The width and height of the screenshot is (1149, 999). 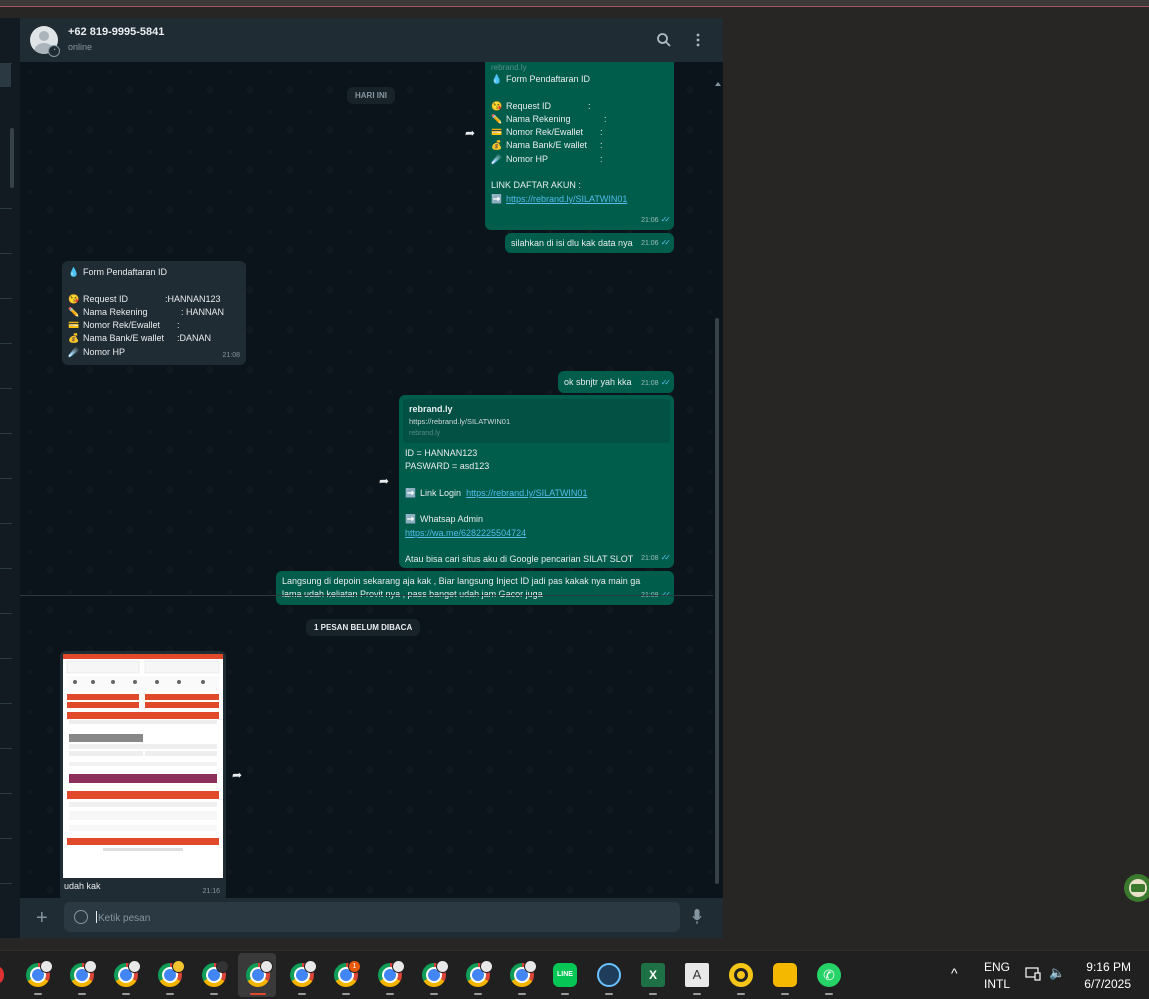 What do you see at coordinates (194, 338) in the screenshot?
I see `field-value: :DANAN` at bounding box center [194, 338].